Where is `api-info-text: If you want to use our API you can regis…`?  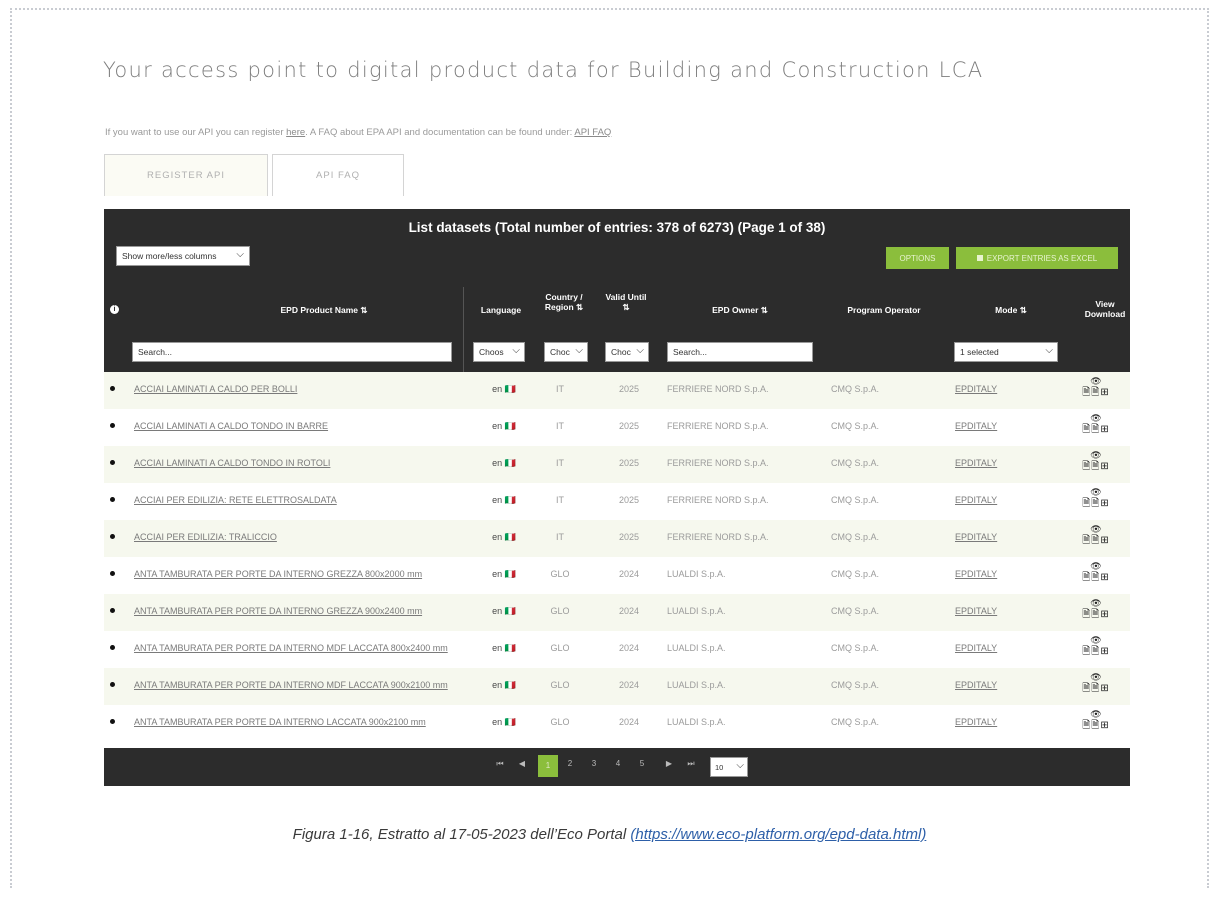
api-info-text: If you want to use our API you can regis… is located at coordinates (358, 132).